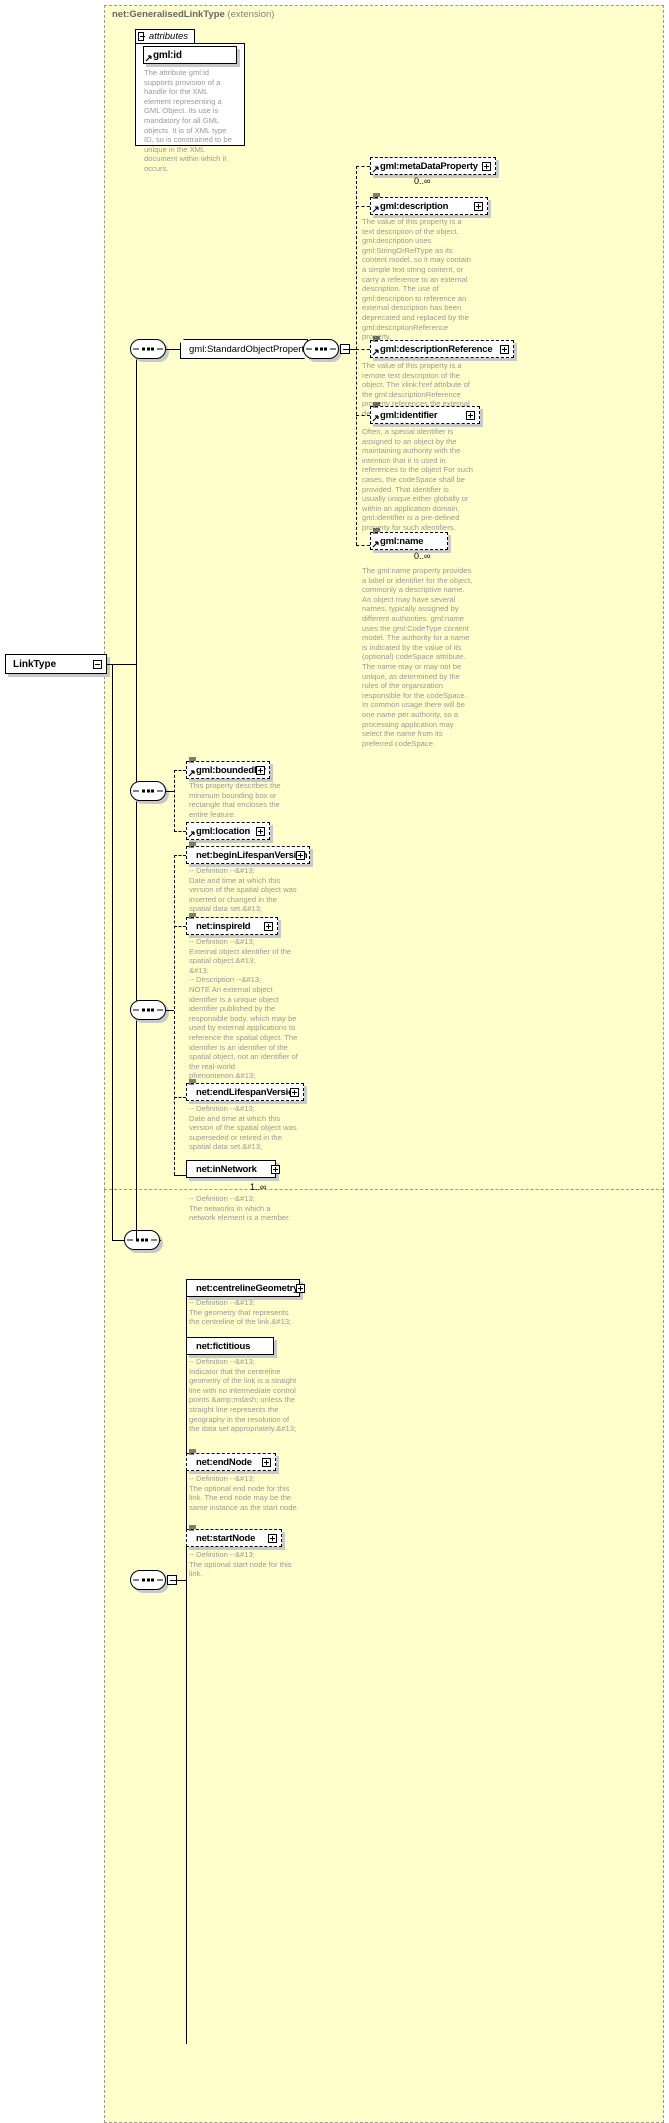  What do you see at coordinates (181, 1580) in the screenshot?
I see `connector-link-seq-spine` at bounding box center [181, 1580].